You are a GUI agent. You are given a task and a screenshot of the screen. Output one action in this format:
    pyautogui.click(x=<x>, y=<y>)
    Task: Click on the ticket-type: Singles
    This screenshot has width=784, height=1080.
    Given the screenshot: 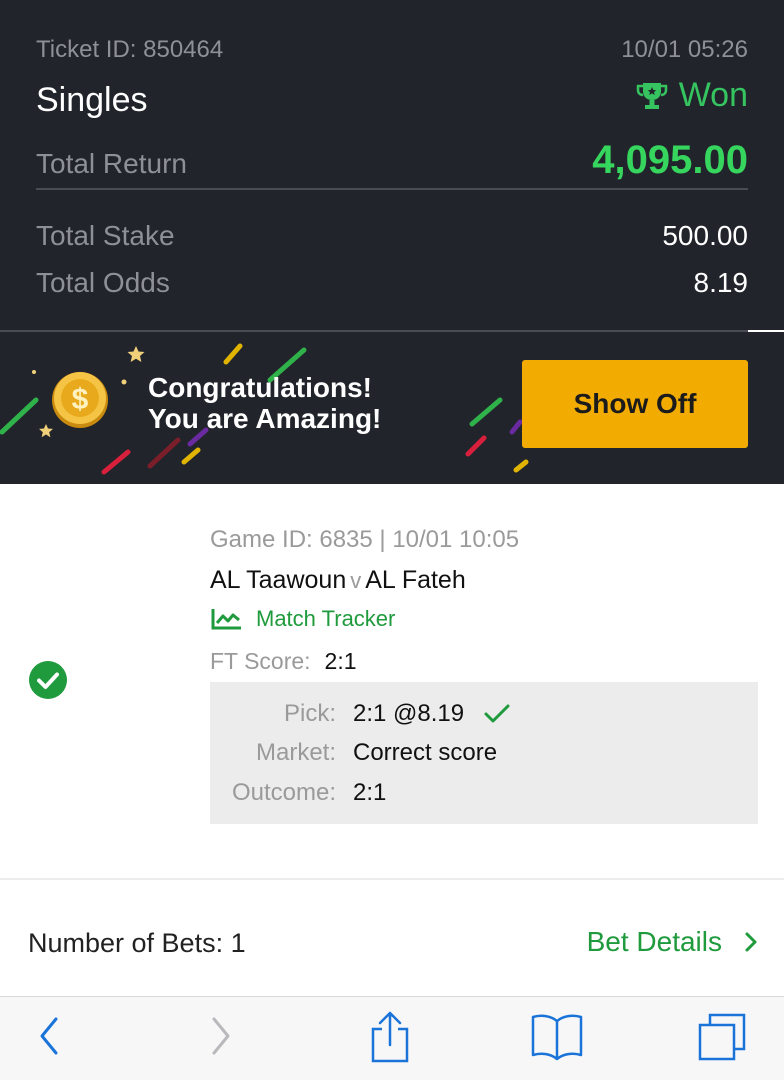 What is the action you would take?
    pyautogui.click(x=92, y=99)
    